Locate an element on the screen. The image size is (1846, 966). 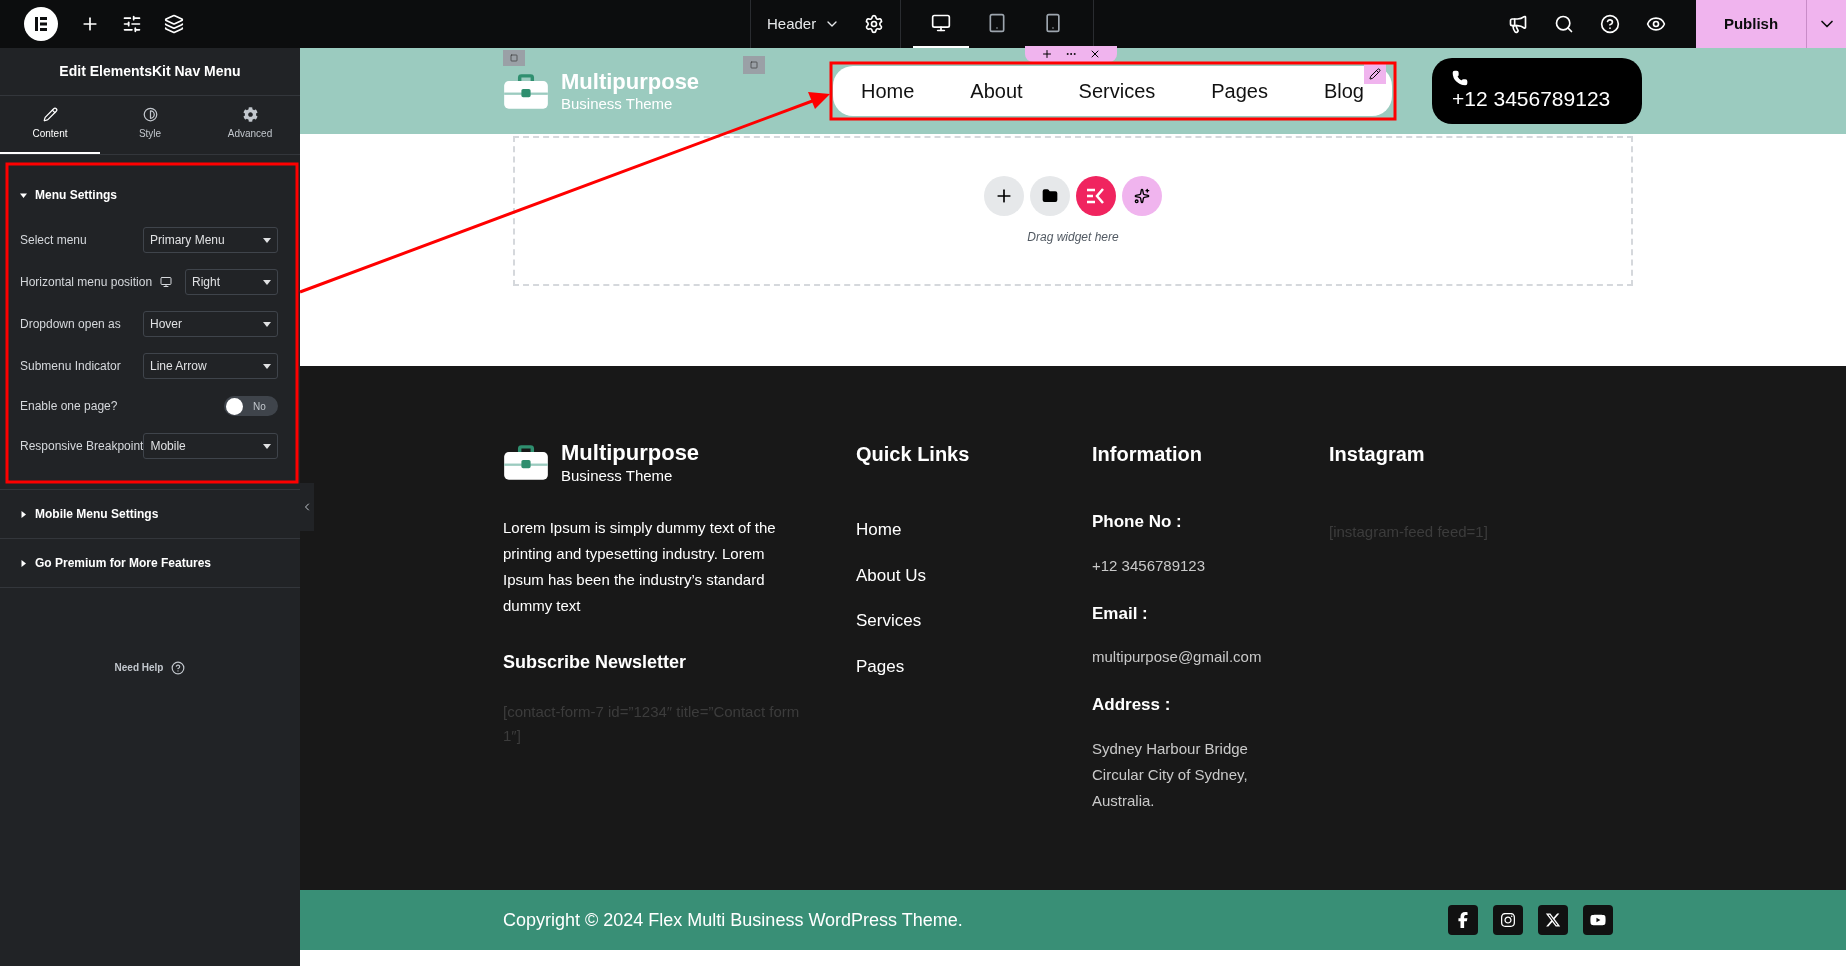
facebook-icon is located at coordinates (1463, 920).